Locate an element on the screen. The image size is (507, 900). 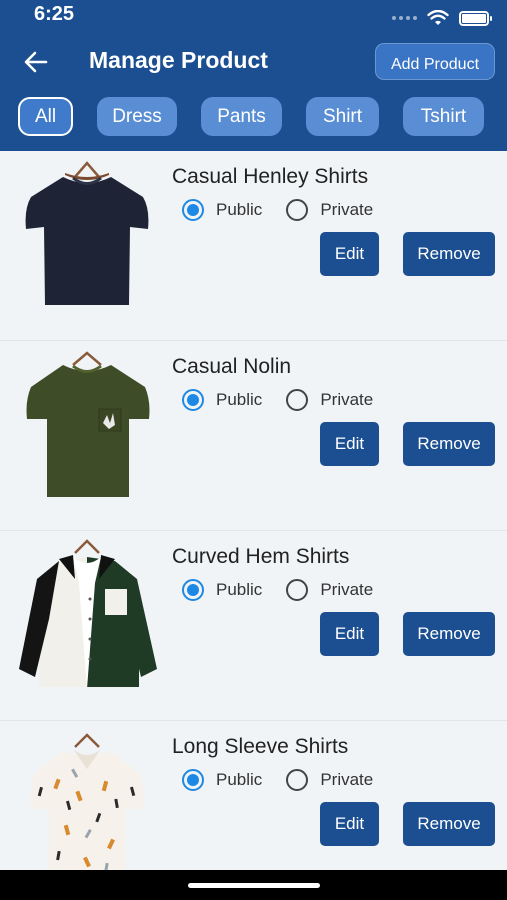
page-title: Manage Product is located at coordinates (178, 60).